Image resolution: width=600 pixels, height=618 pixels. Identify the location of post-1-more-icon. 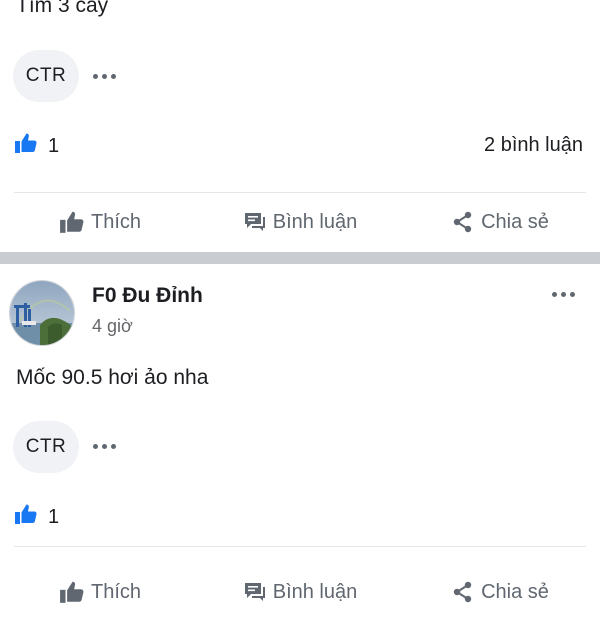
(104, 76).